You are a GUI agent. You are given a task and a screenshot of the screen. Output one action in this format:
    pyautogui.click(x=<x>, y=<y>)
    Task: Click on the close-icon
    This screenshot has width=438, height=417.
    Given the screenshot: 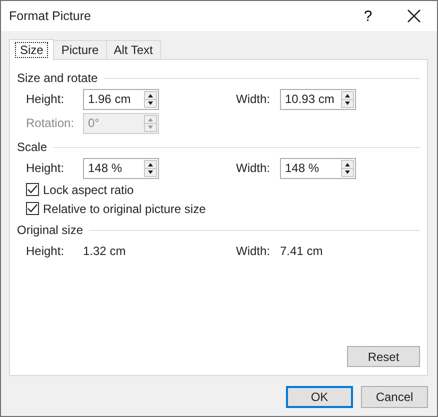 What is the action you would take?
    pyautogui.click(x=414, y=16)
    